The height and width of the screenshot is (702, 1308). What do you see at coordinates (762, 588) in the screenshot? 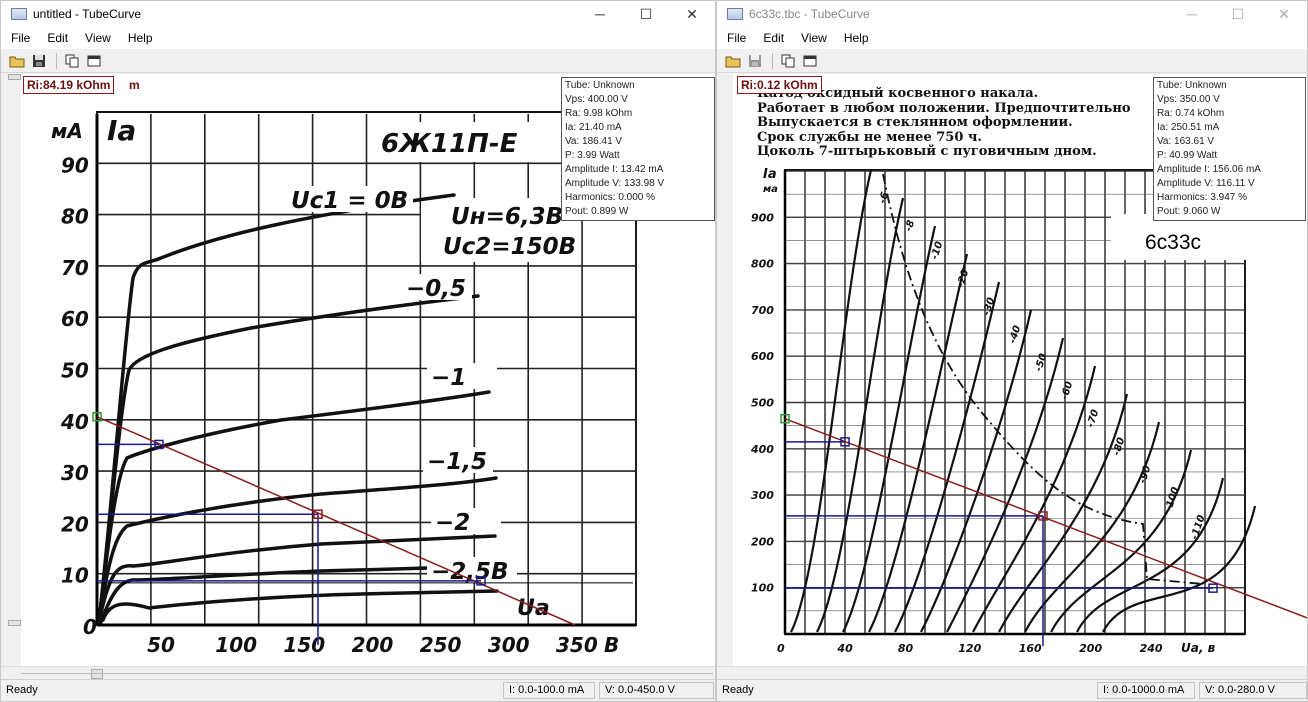
I see `y-tick-label: 100` at bounding box center [762, 588].